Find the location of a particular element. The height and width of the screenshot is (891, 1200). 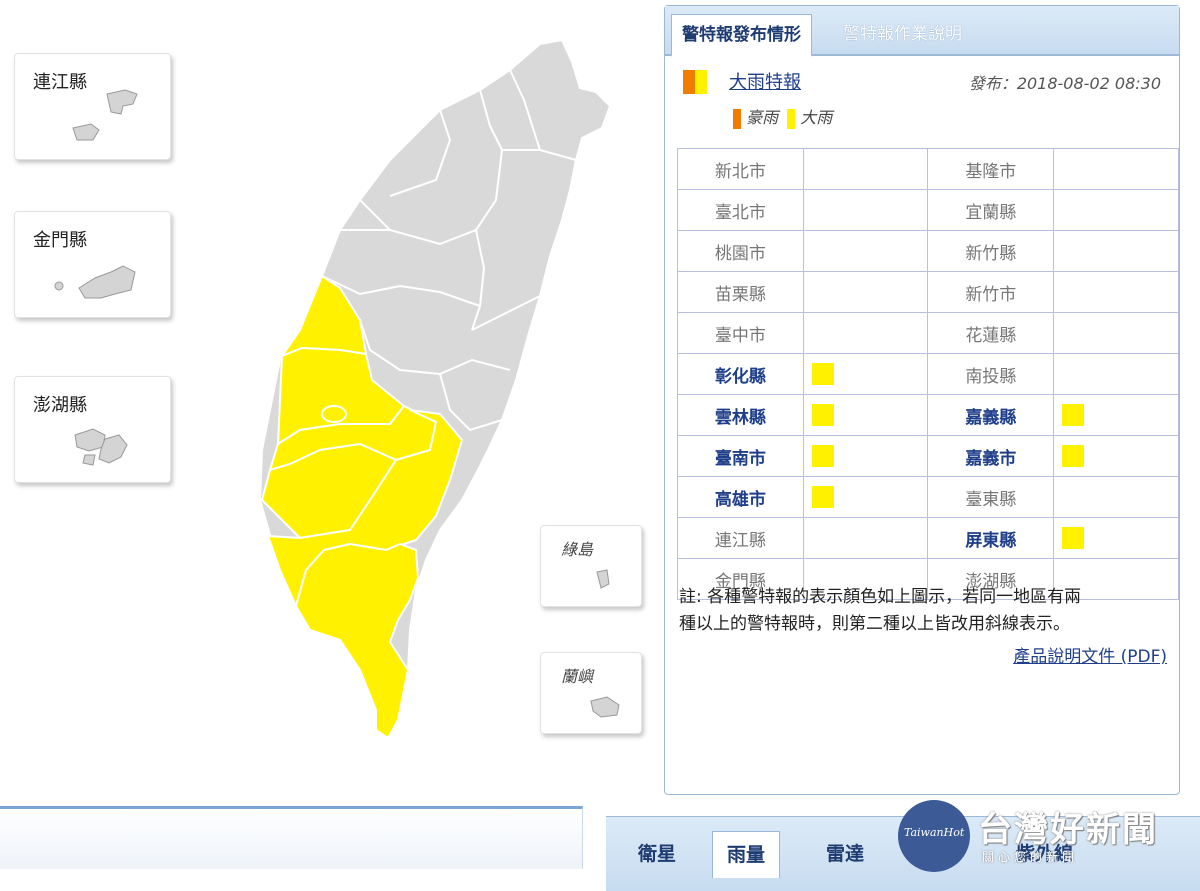

county-row: 臺南市 嘉義市 is located at coordinates (928, 456).